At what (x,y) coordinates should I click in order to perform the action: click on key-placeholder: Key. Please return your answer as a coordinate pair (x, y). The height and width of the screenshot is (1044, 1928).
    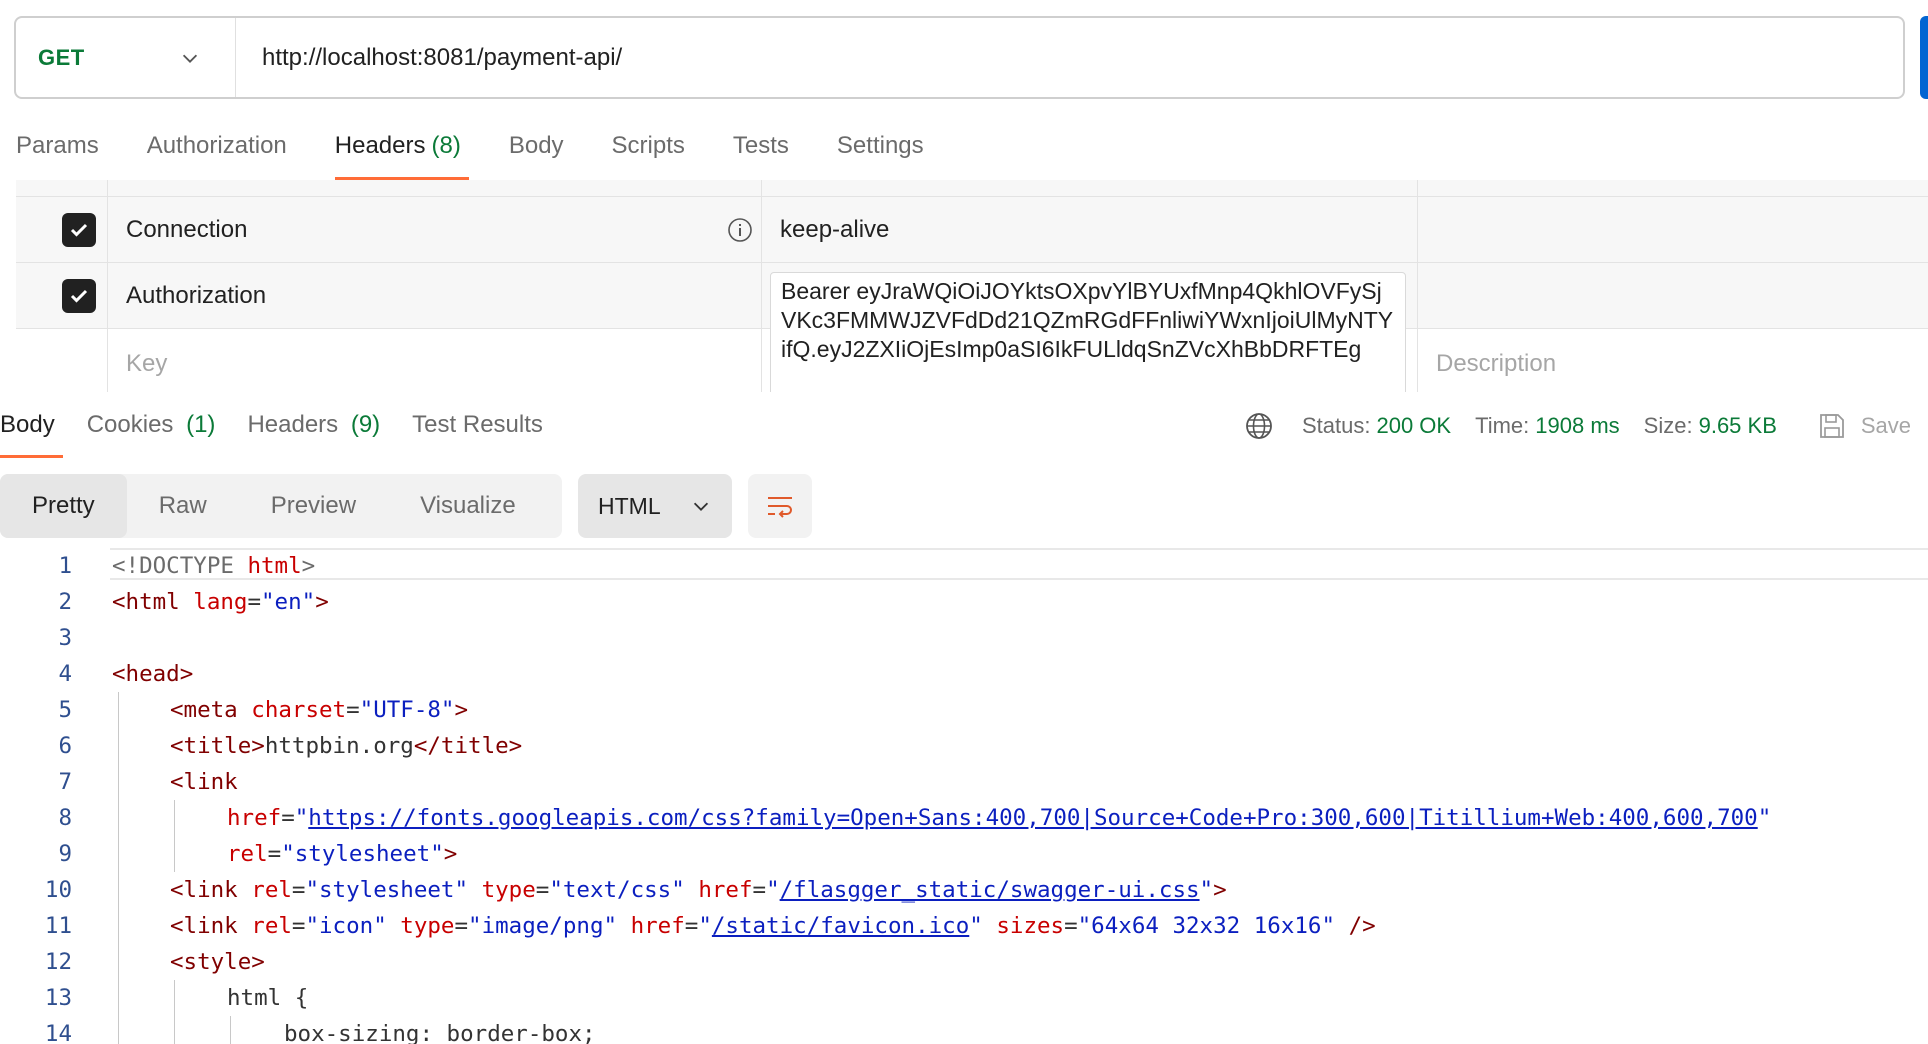
    Looking at the image, I should click on (147, 363).